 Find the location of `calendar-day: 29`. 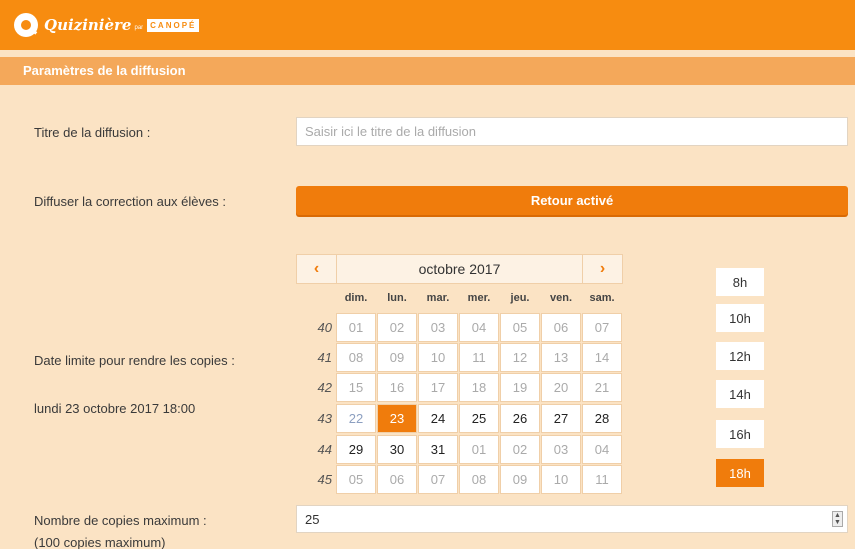

calendar-day: 29 is located at coordinates (356, 449).